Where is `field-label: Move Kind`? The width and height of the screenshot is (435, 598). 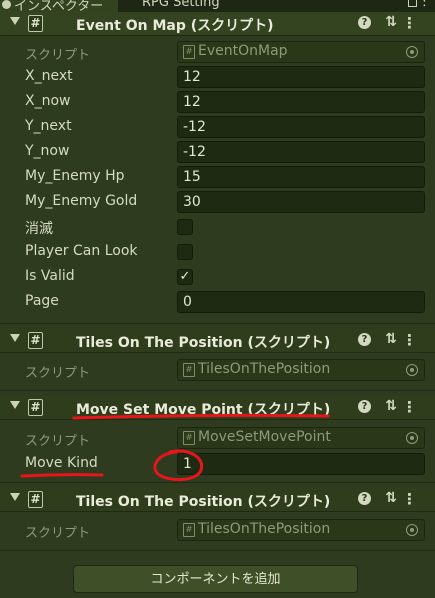 field-label: Move Kind is located at coordinates (61, 463).